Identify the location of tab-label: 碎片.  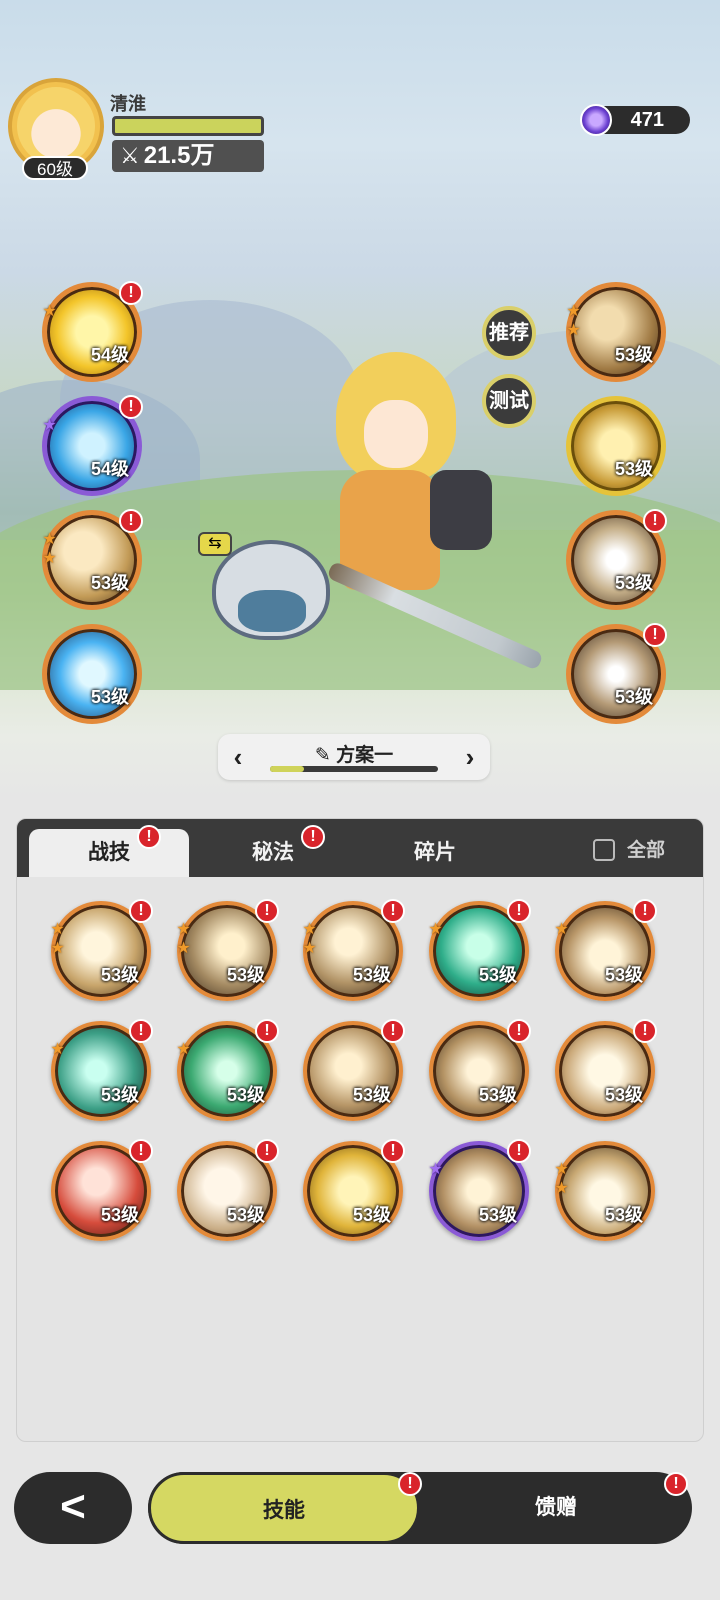
(435, 852).